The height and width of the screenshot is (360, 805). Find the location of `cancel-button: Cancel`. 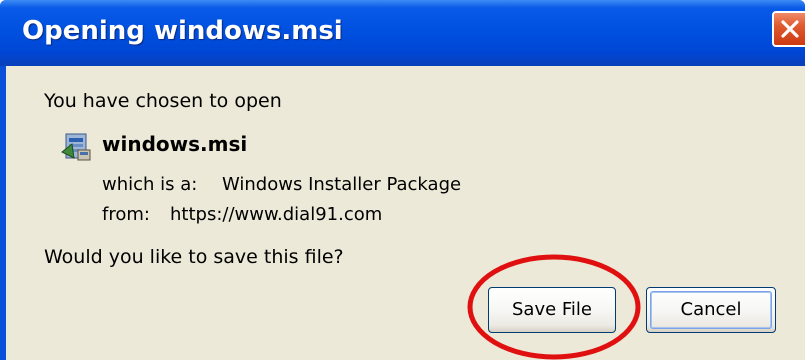

cancel-button: Cancel is located at coordinates (711, 310).